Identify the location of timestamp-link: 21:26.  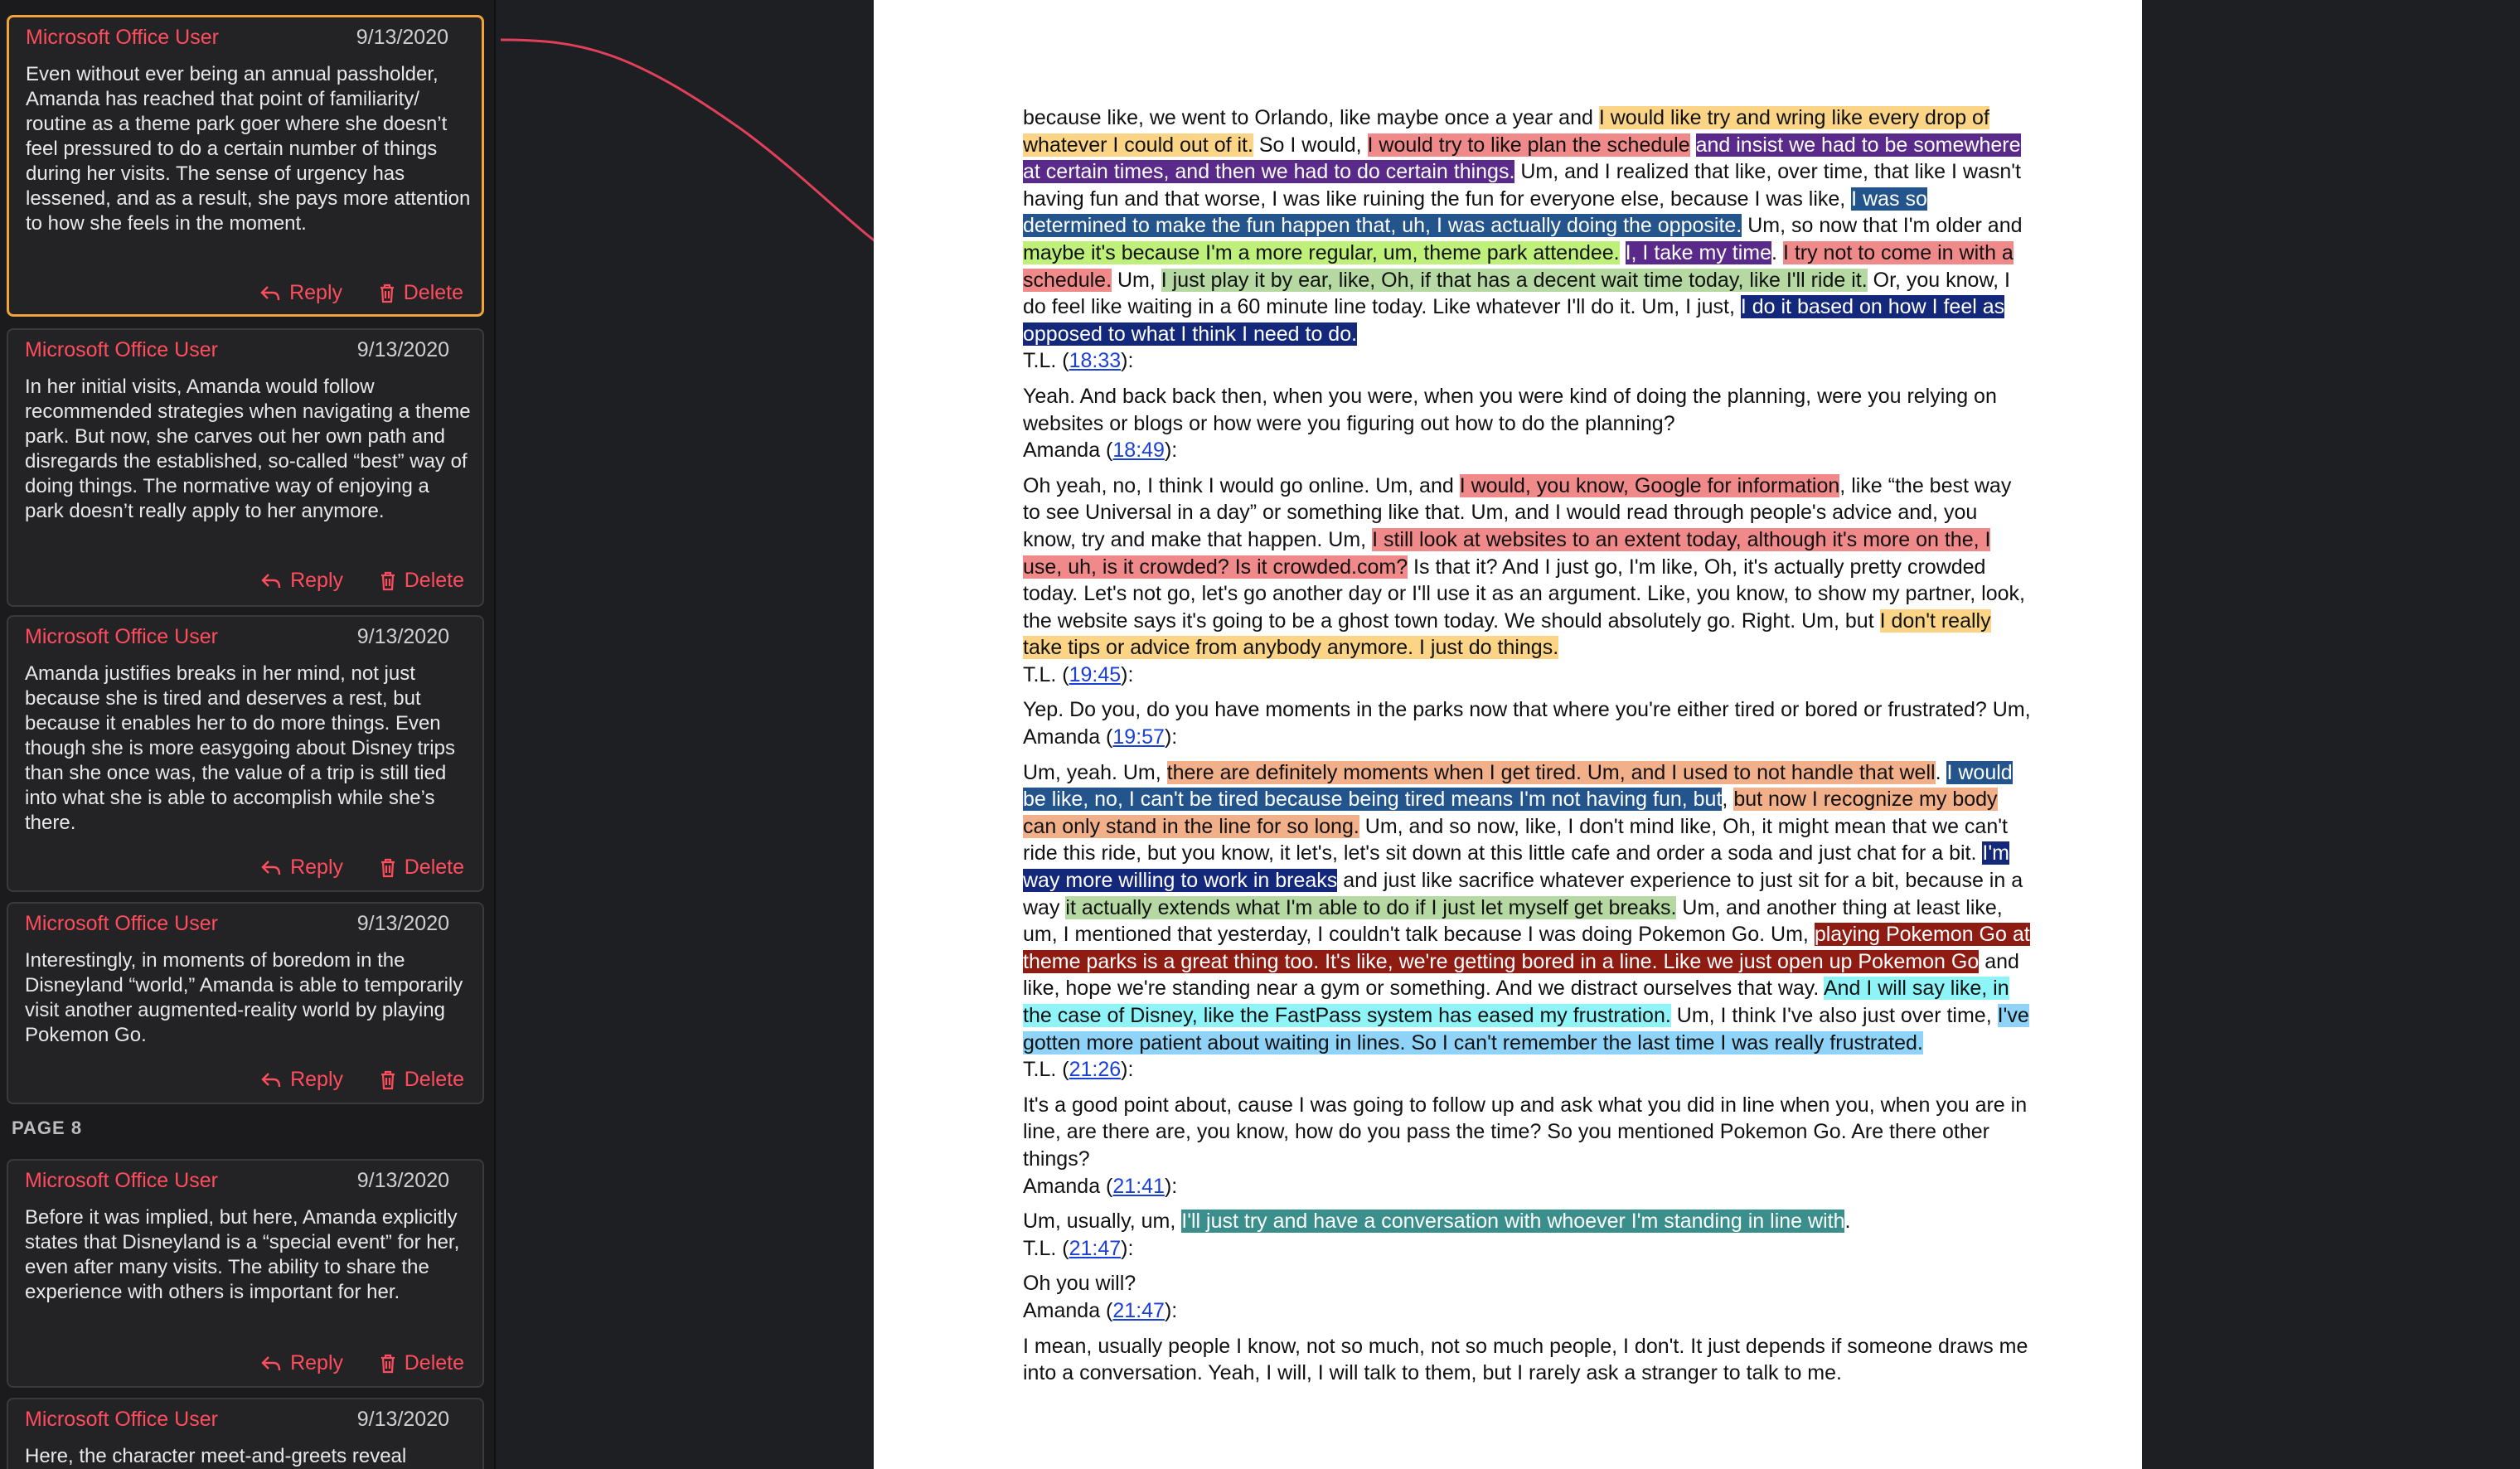
(1095, 1069).